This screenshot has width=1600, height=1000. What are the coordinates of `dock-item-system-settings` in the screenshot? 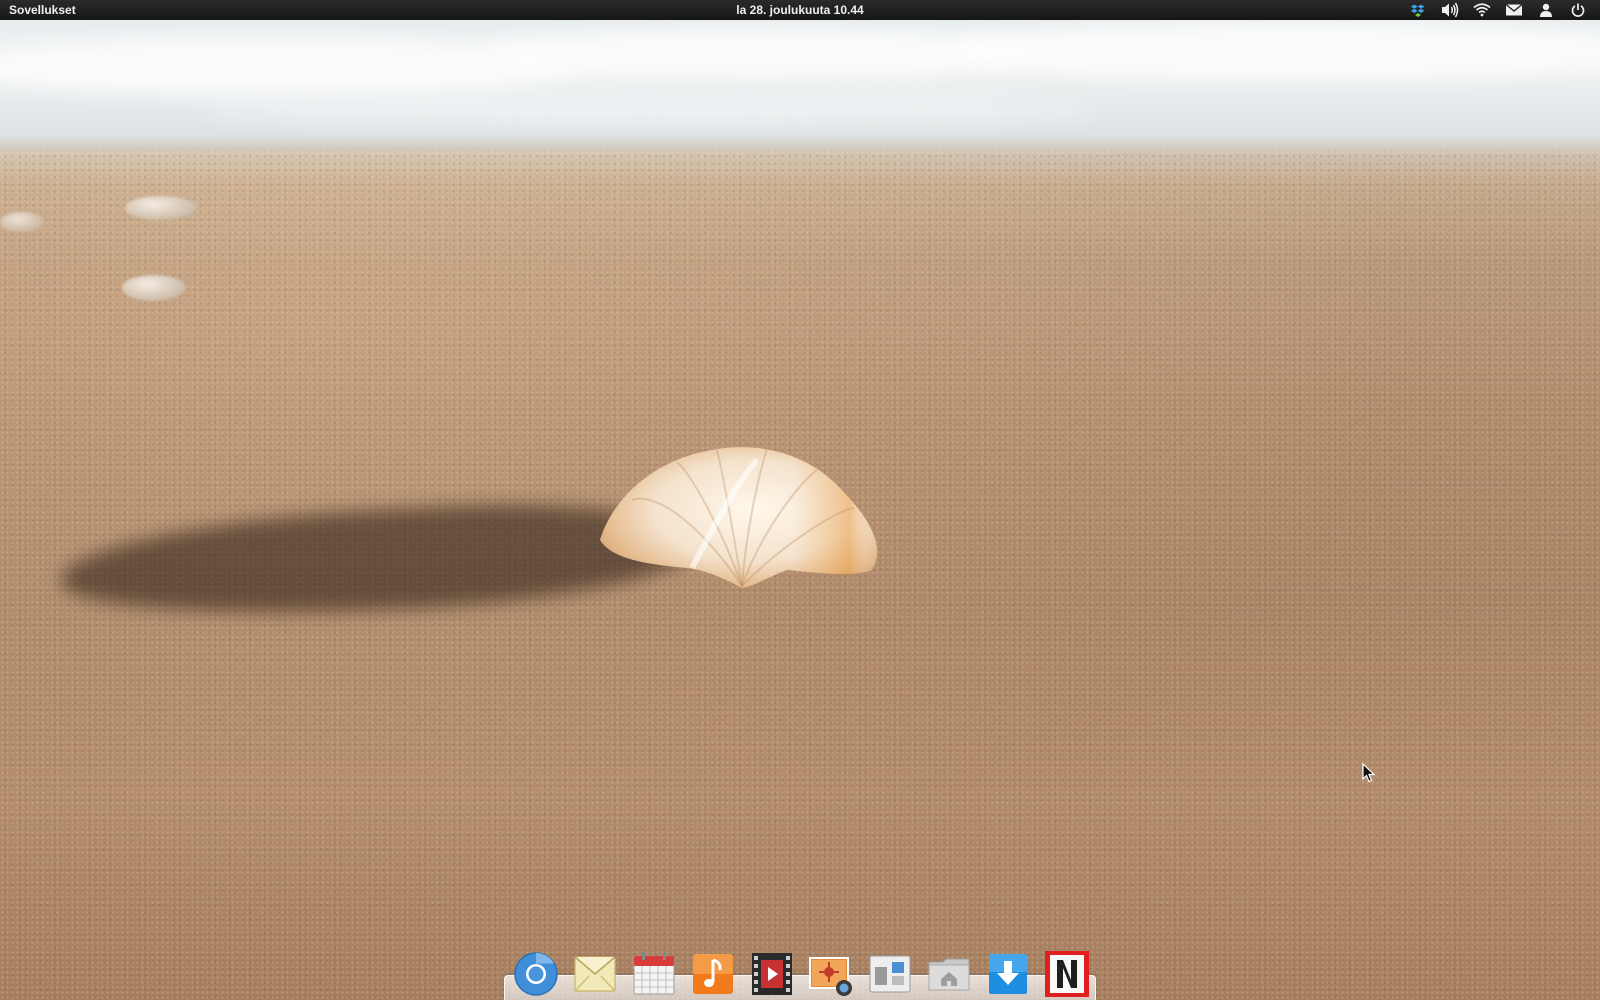 It's located at (890, 974).